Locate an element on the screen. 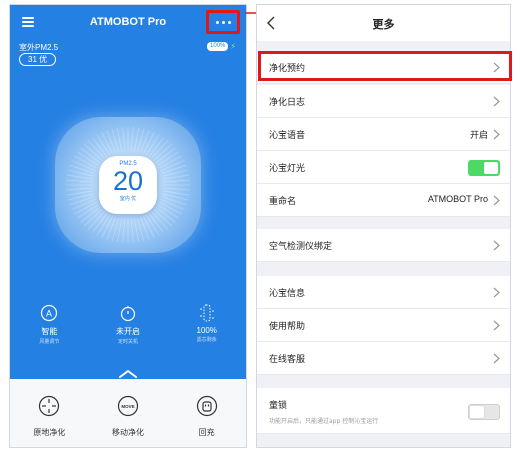  light-toggle is located at coordinates (484, 168).